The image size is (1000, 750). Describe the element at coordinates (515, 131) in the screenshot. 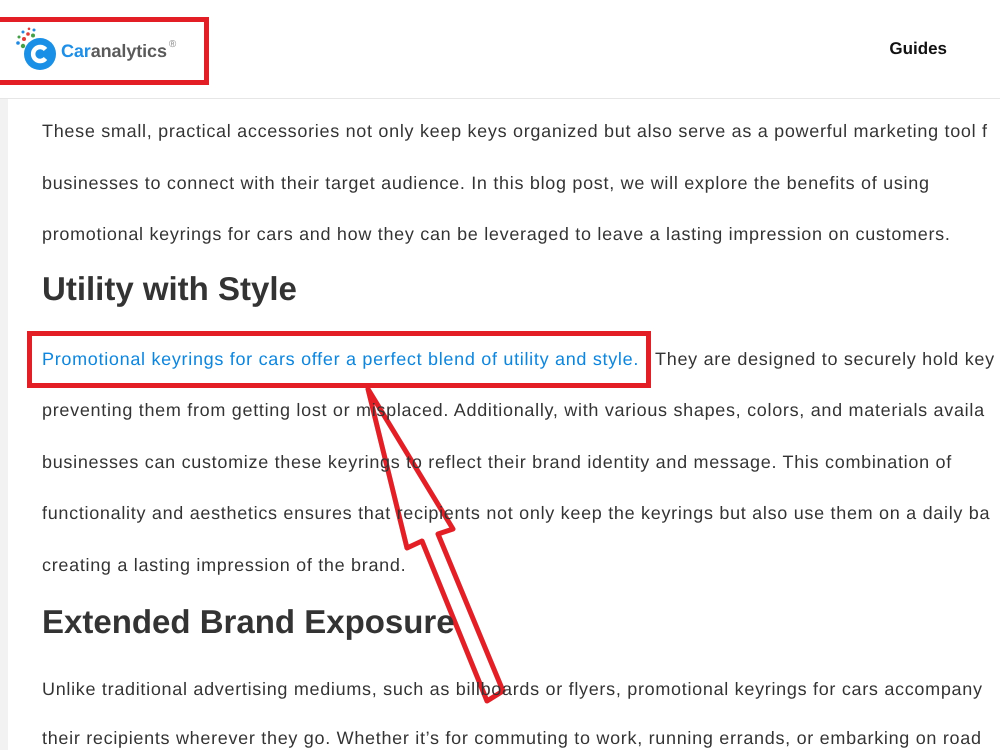

I see `paragraph-line: These small, practical accessories not only keep keys organized but also serve as a powerful marketing tool f` at that location.